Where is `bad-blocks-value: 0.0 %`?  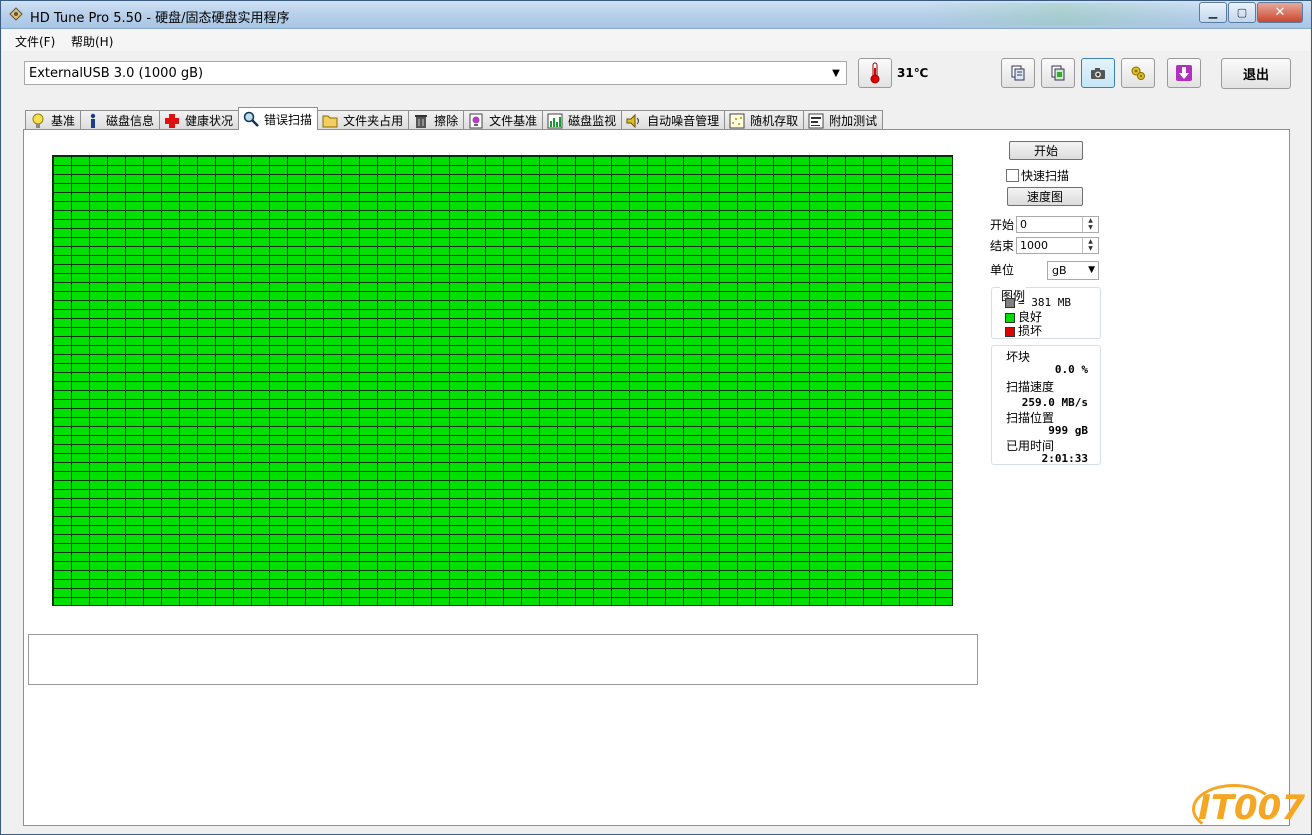 bad-blocks-value: 0.0 % is located at coordinates (1071, 369).